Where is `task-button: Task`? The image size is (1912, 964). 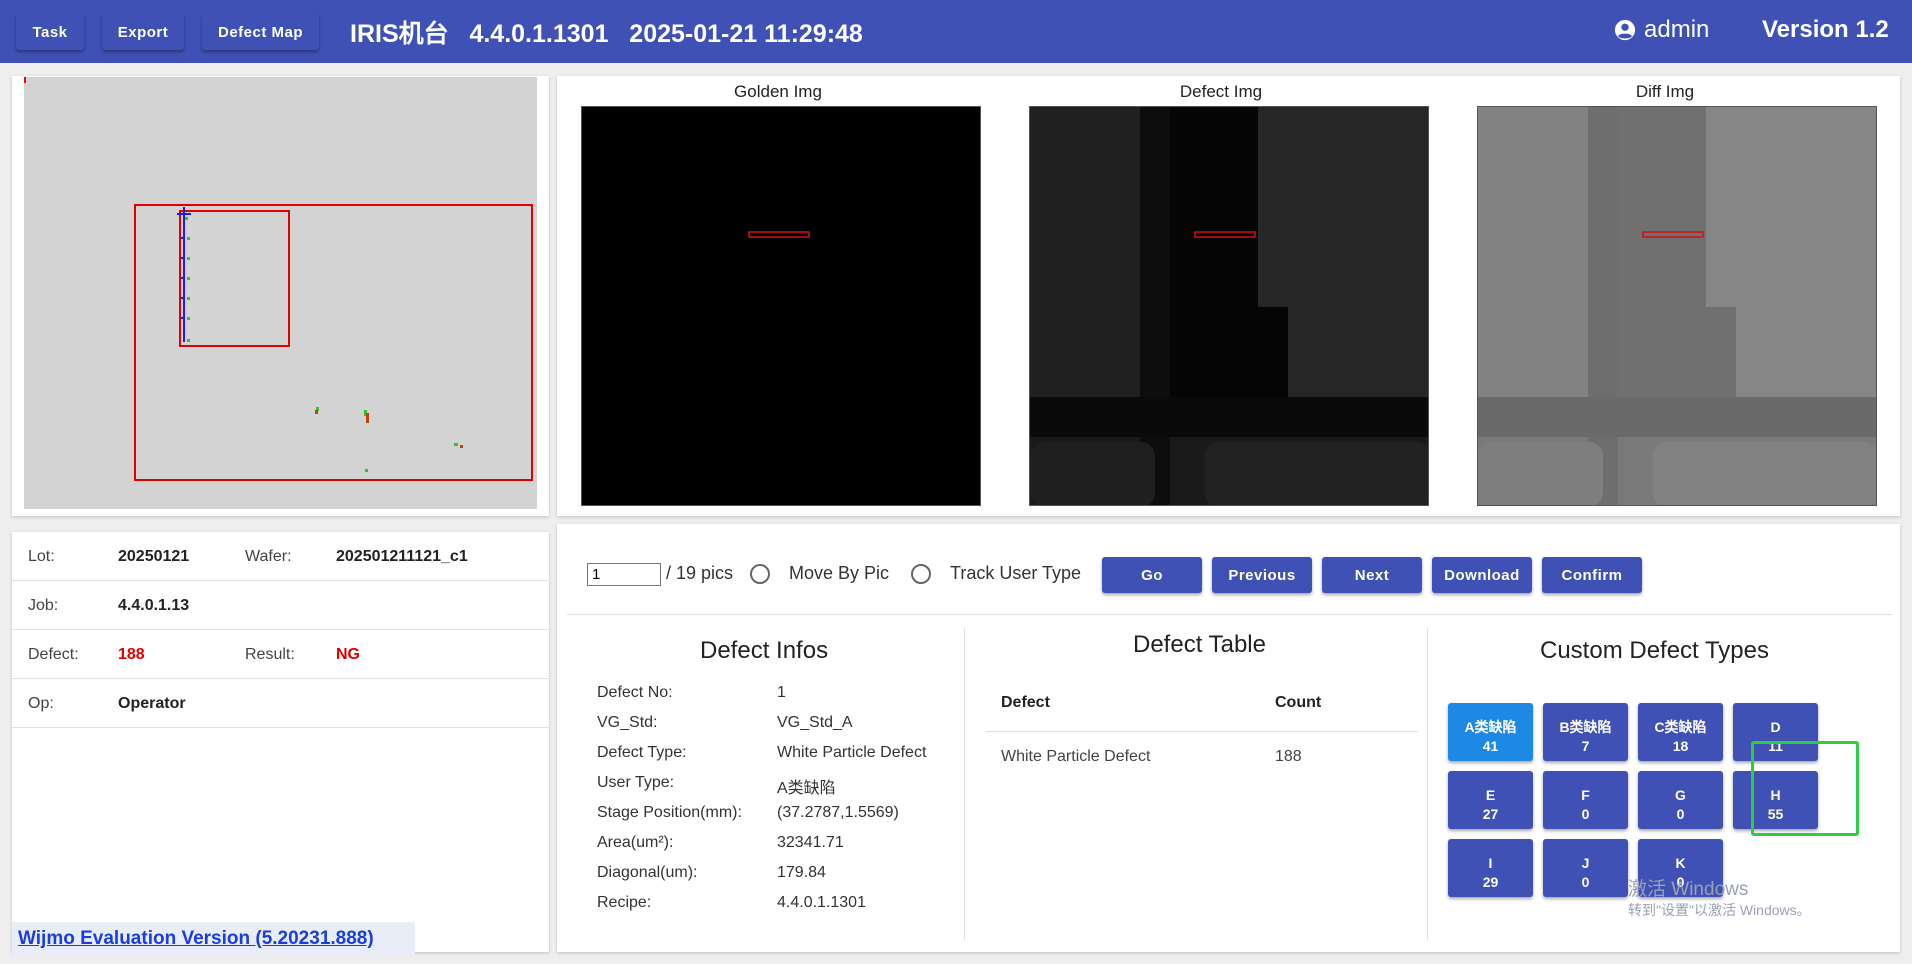
task-button: Task is located at coordinates (50, 32).